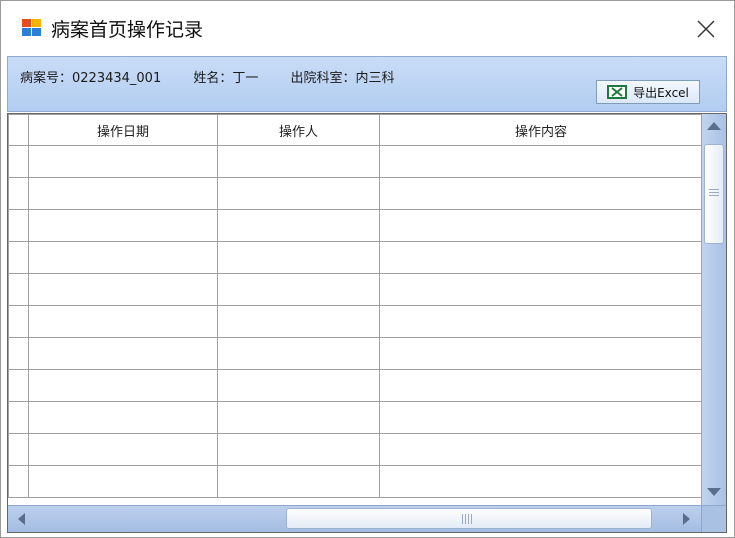 Image resolution: width=735 pixels, height=538 pixels. I want to click on vertical-scroll-thumb, so click(714, 194).